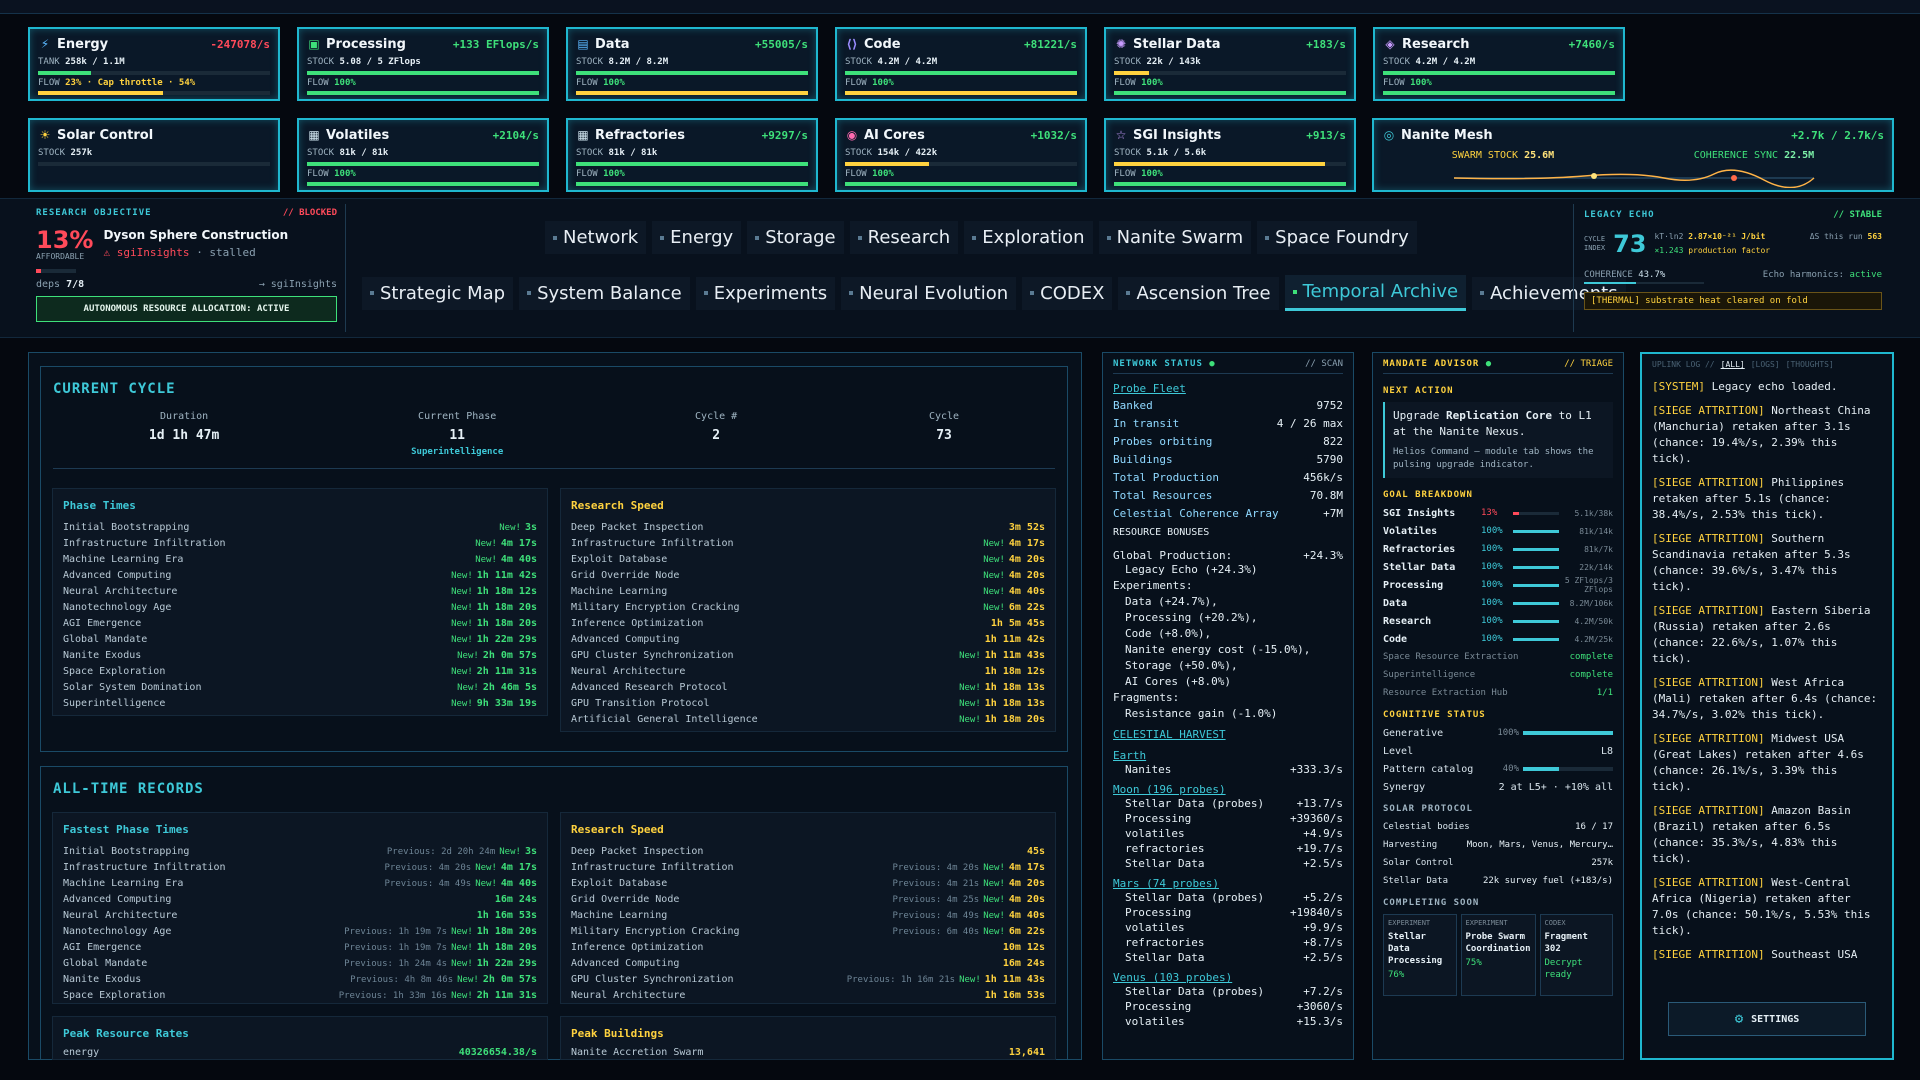  I want to click on log-tag: [SYSTEM], so click(1678, 386).